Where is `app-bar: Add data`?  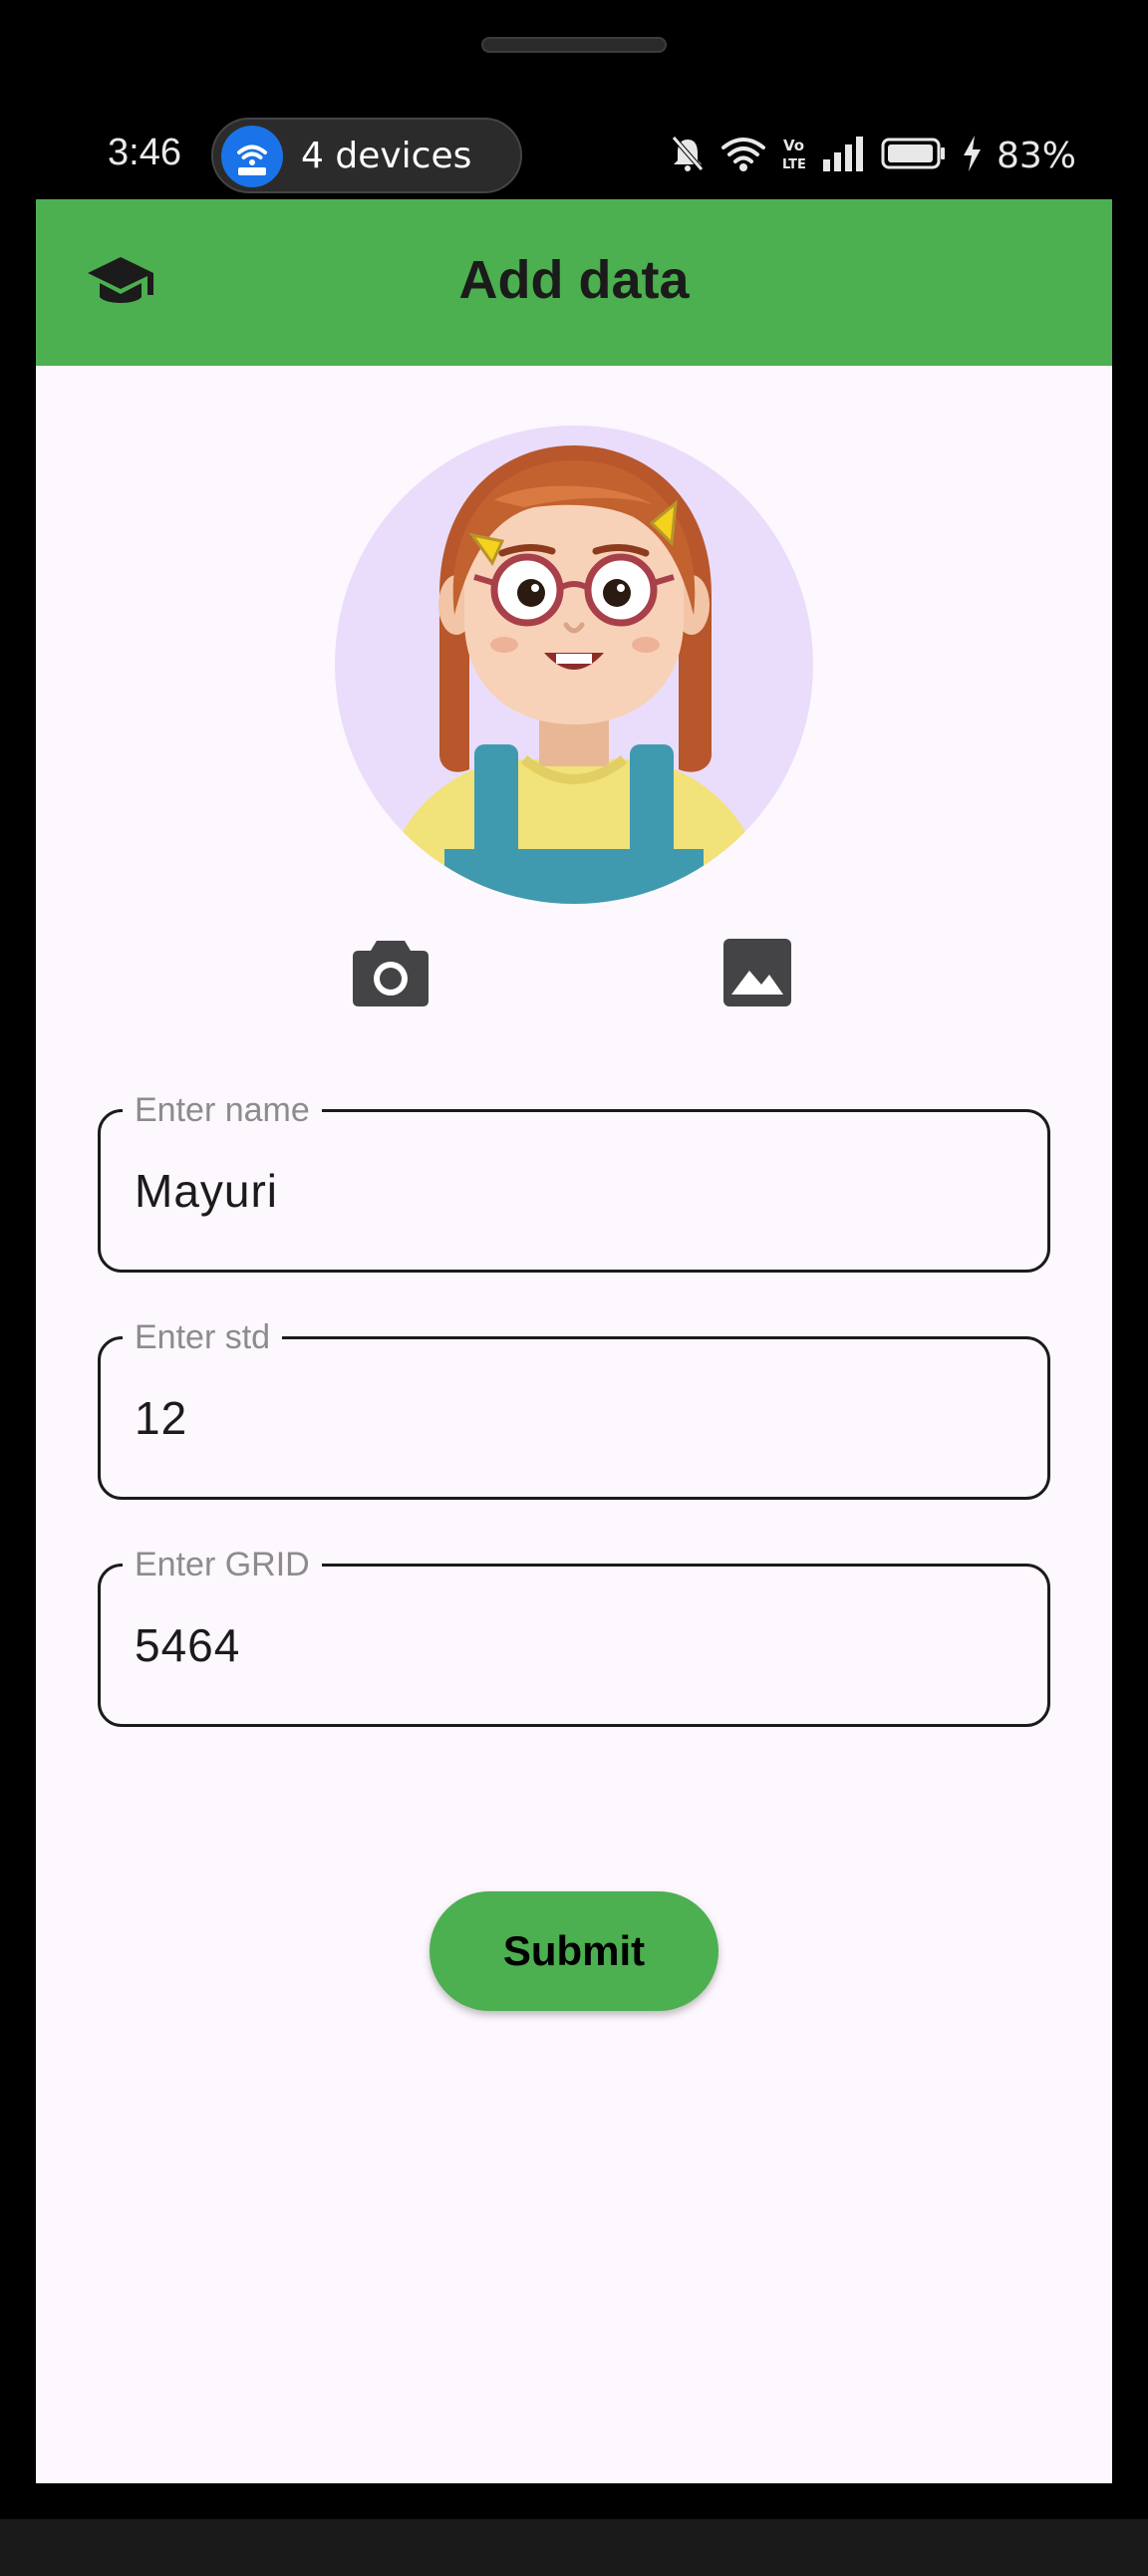 app-bar: Add data is located at coordinates (574, 282).